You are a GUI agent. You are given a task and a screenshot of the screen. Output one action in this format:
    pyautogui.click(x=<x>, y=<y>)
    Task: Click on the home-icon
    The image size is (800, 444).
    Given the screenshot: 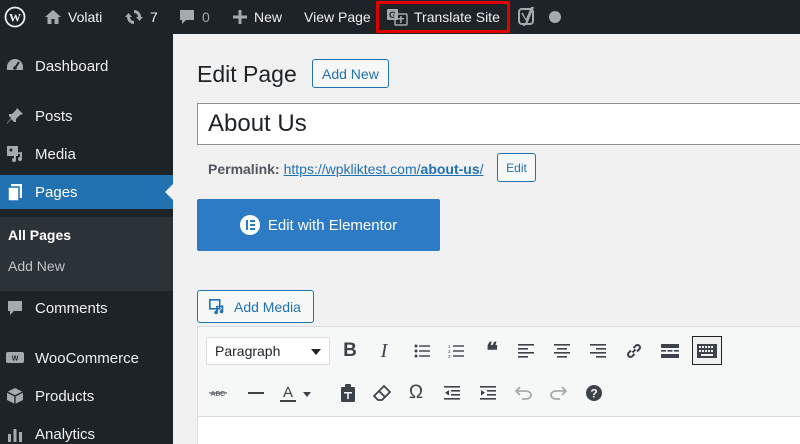 What is the action you would take?
    pyautogui.click(x=53, y=17)
    